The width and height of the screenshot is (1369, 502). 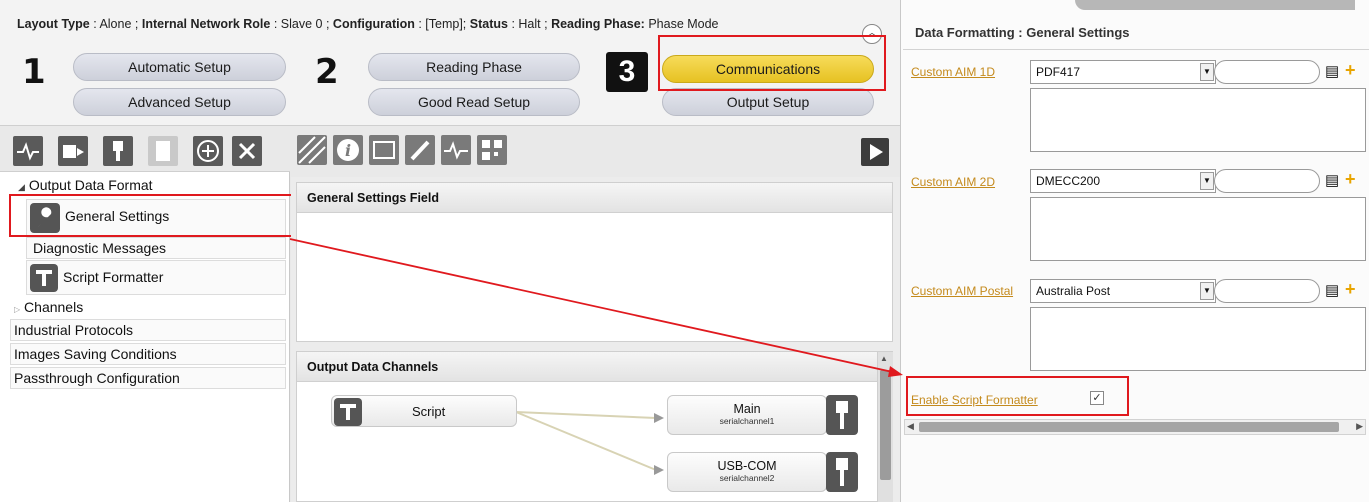 What do you see at coordinates (54, 307) in the screenshot?
I see `tree-item-label: Channels` at bounding box center [54, 307].